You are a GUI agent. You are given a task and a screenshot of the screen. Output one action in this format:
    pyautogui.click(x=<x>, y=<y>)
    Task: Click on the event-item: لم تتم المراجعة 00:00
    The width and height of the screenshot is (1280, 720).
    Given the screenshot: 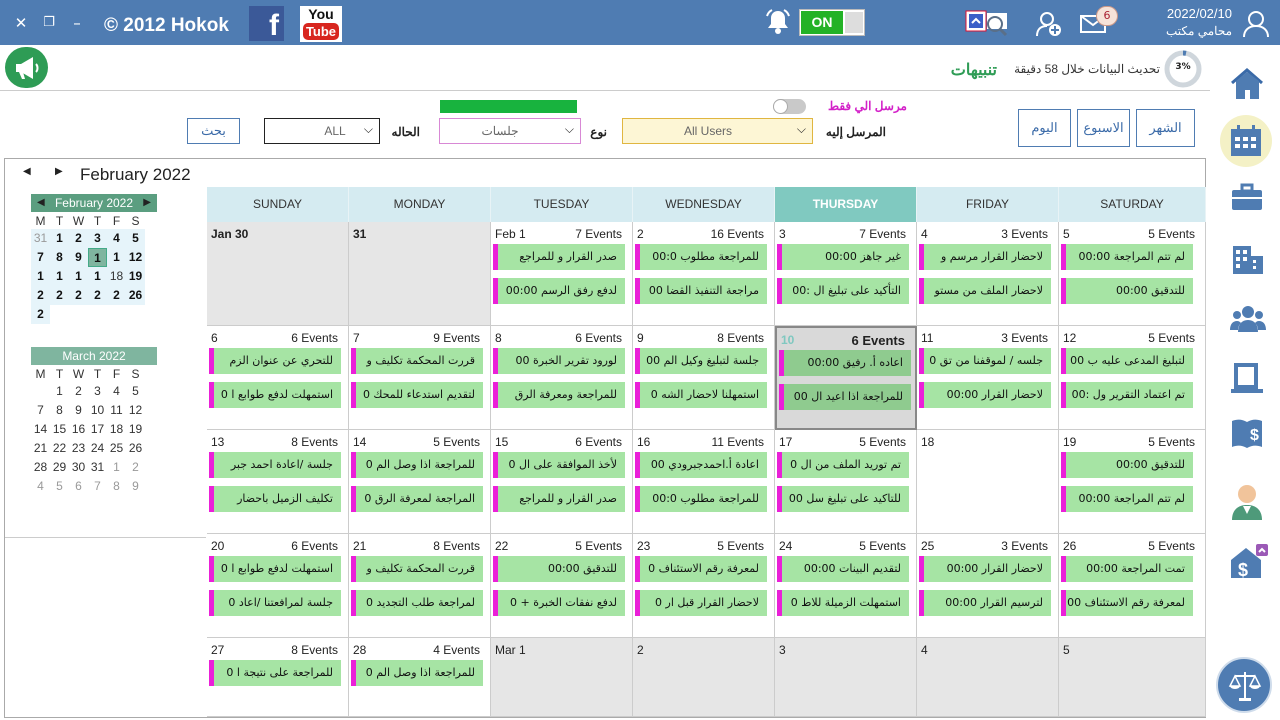 What is the action you would take?
    pyautogui.click(x=1127, y=499)
    